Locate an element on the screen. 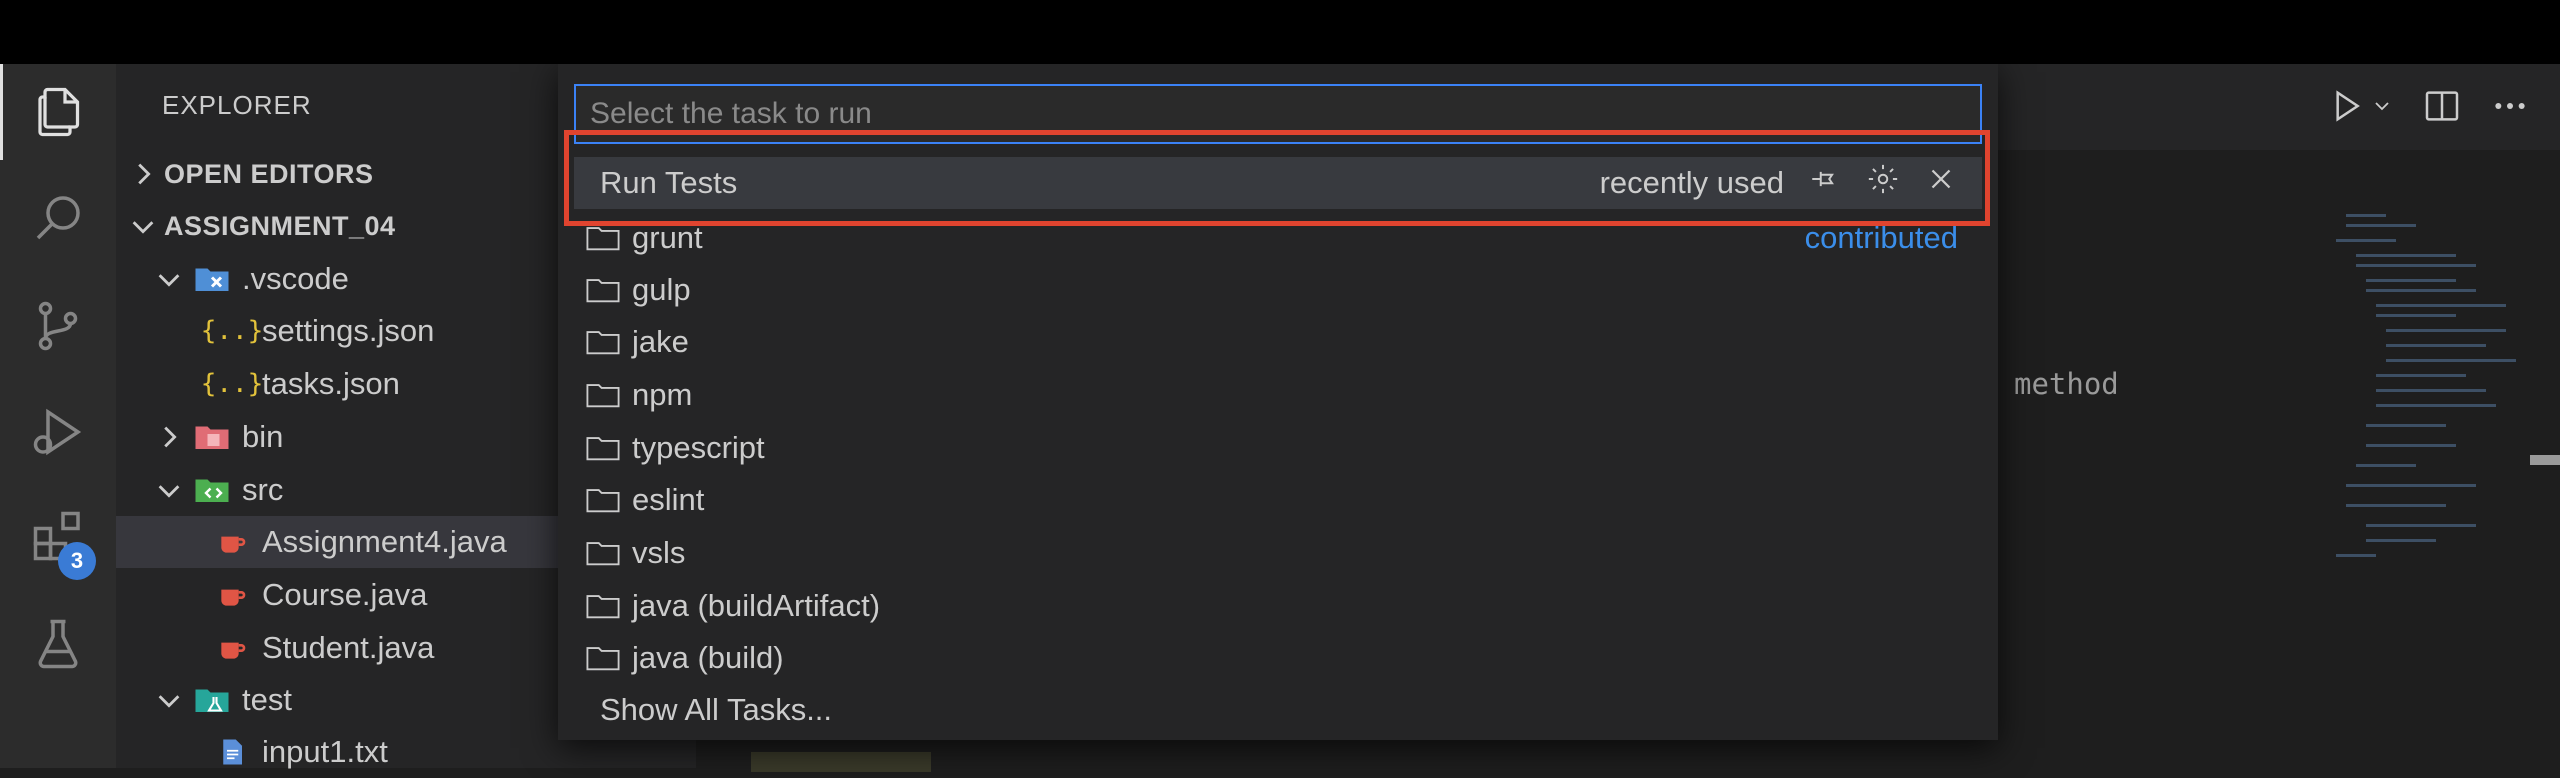 This screenshot has width=2560, height=778. task-item: typescript is located at coordinates (1278, 448).